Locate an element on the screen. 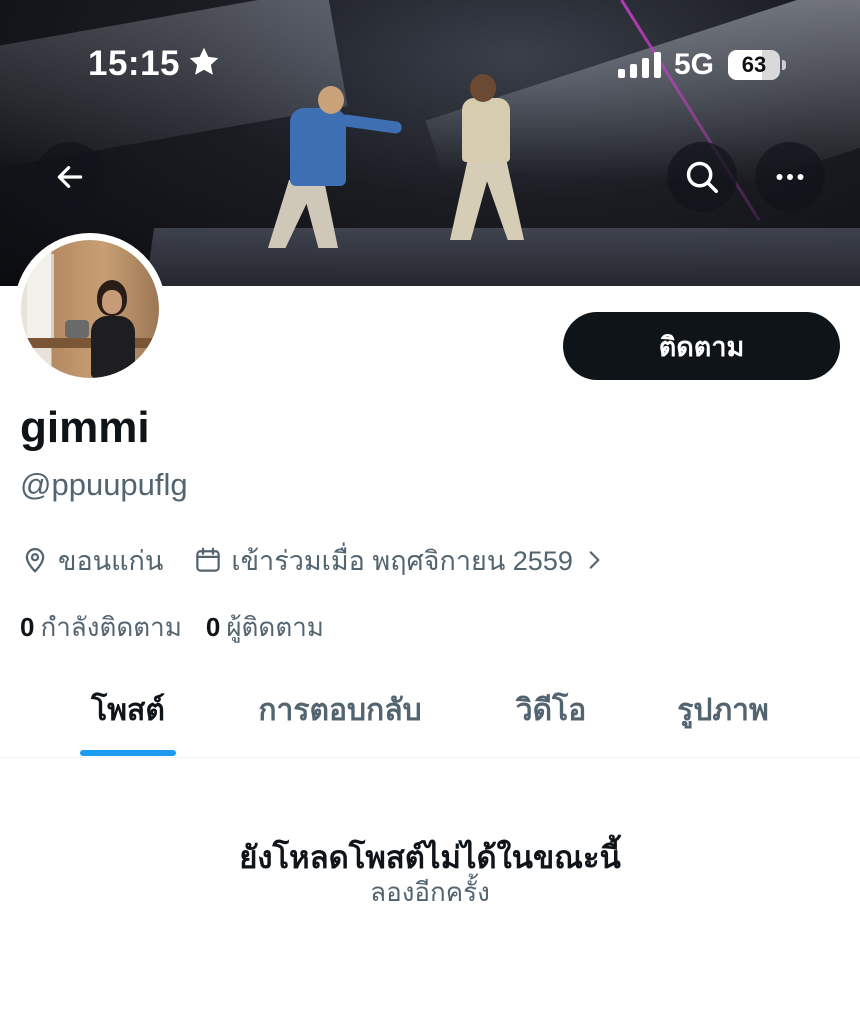 The image size is (860, 1024). search-button is located at coordinates (702, 177).